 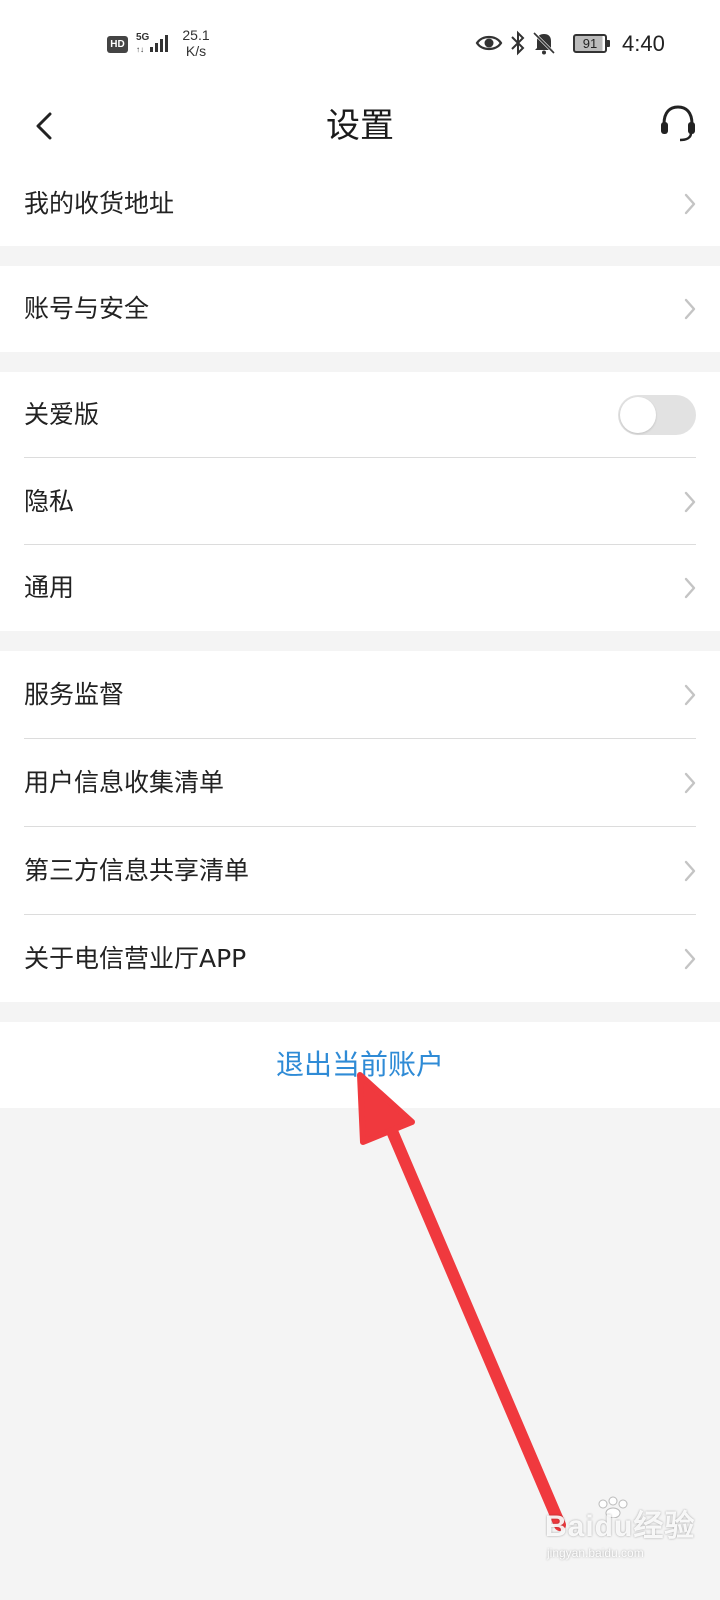 What do you see at coordinates (137, 870) in the screenshot?
I see `settings-item-label: 第三方信息共享清单` at bounding box center [137, 870].